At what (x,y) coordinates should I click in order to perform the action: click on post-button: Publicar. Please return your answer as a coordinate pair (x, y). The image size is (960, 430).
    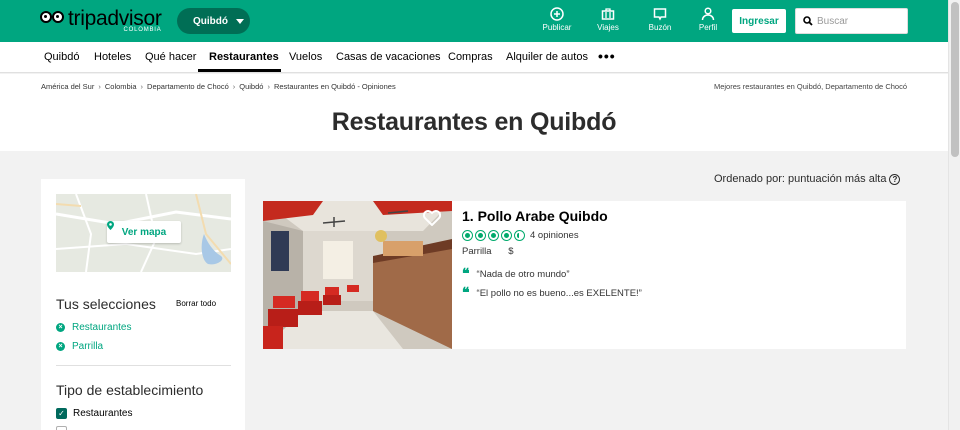
    Looking at the image, I should click on (557, 19).